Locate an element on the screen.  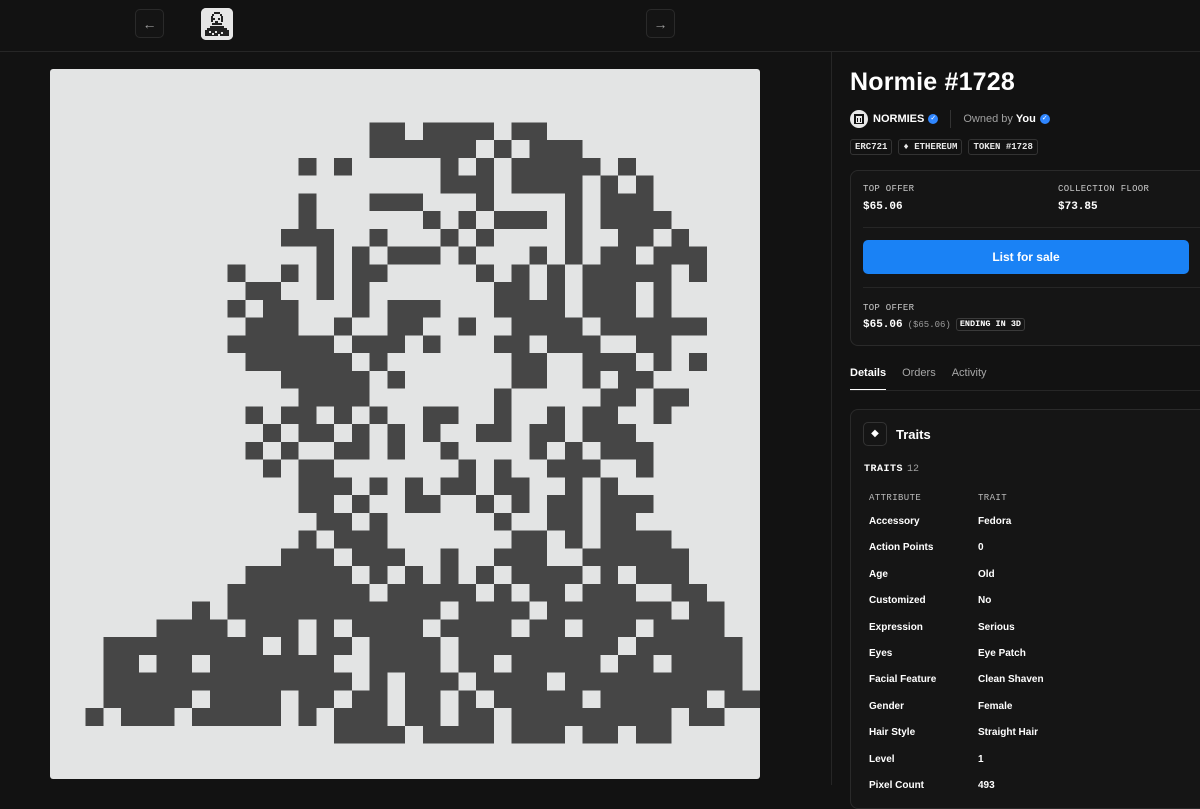
collection-floor-value: $73.85 is located at coordinates (1078, 207).